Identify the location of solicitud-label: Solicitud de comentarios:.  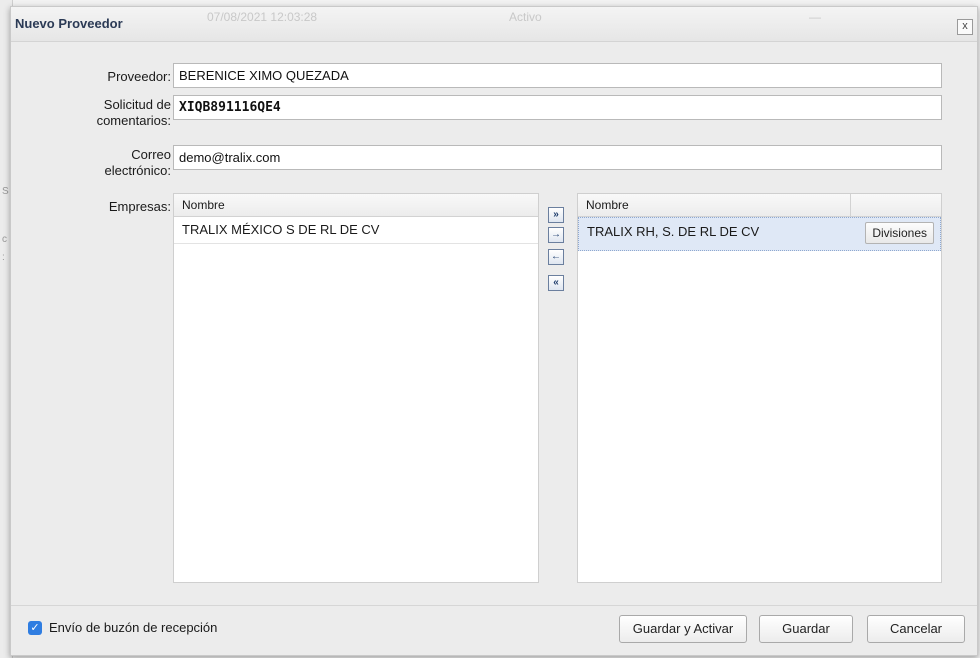
(133, 112).